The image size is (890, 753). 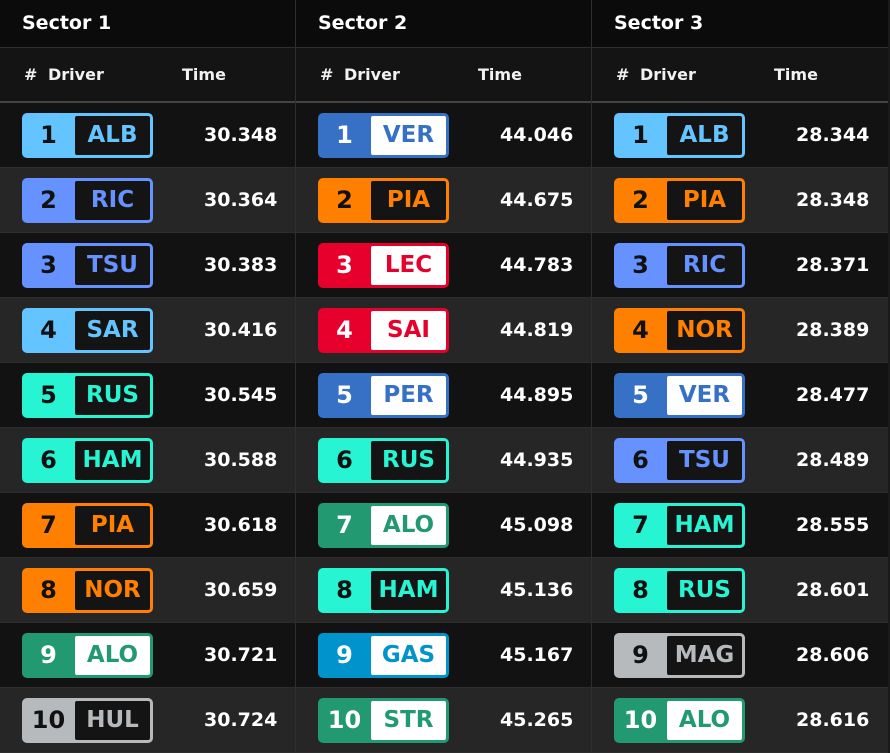 I want to click on table-row: 5 RUS 30.545, so click(x=147, y=395).